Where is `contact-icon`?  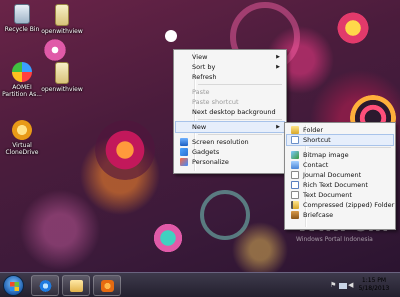
contact-icon is located at coordinates (295, 165).